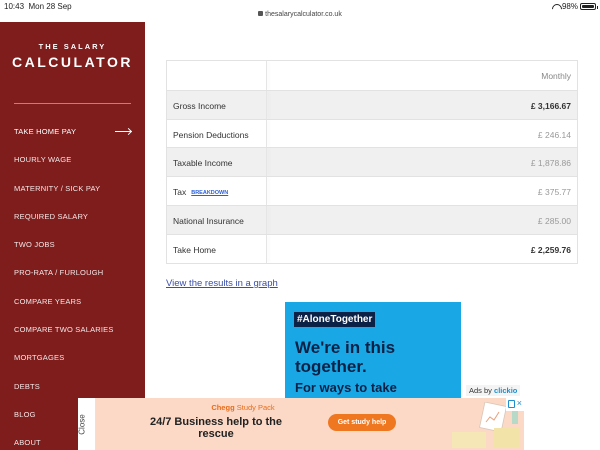 This screenshot has width=600, height=450. I want to click on sidebar-item-take-home-pay: TAKE HOME PAY, so click(72, 132).